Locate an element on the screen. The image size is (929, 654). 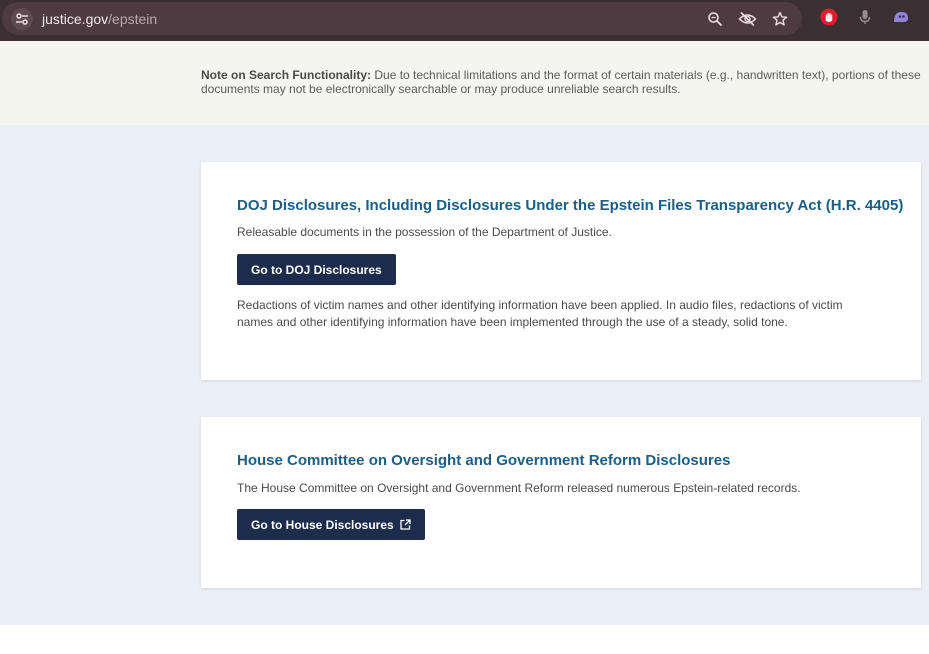
go-to-doj-disclosures-button: Go to DOJ Disclosures is located at coordinates (316, 269).